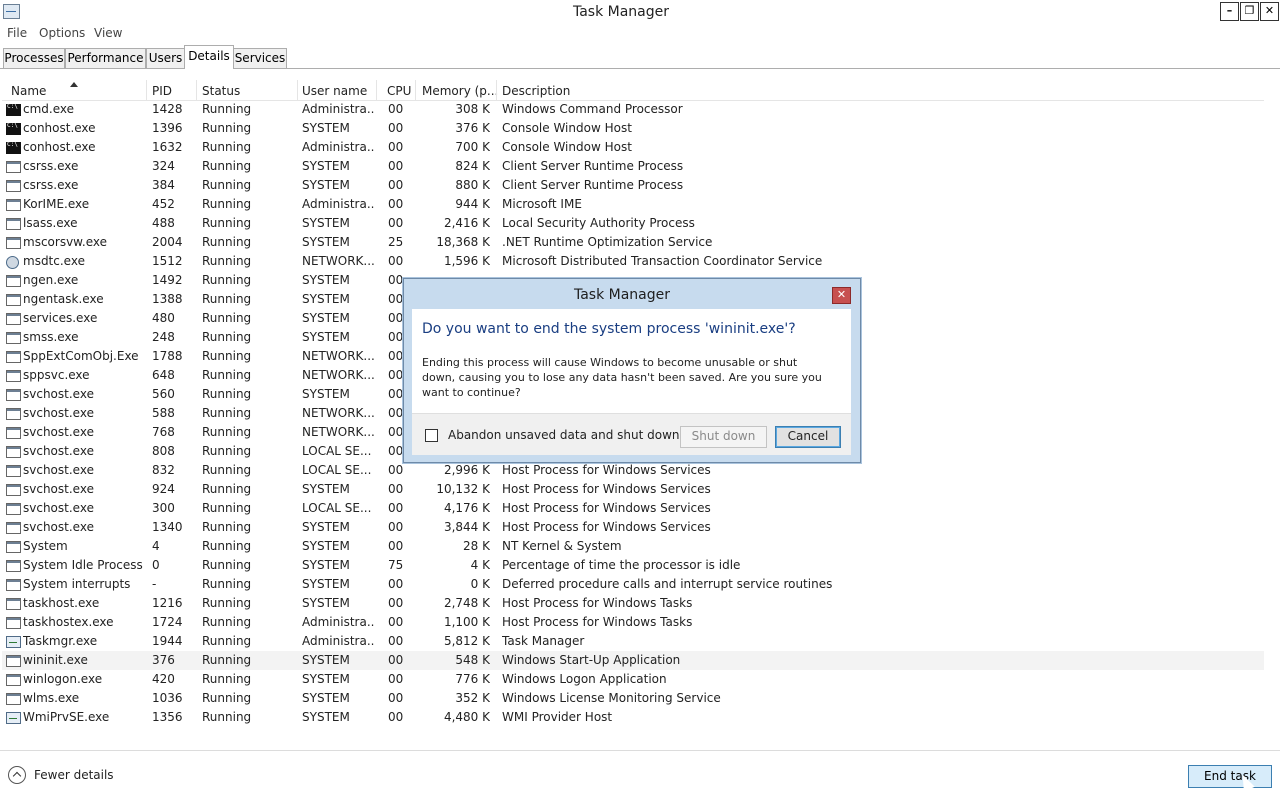 This screenshot has width=1280, height=801. Describe the element at coordinates (536, 91) in the screenshot. I see `column-header-description: Description` at that location.